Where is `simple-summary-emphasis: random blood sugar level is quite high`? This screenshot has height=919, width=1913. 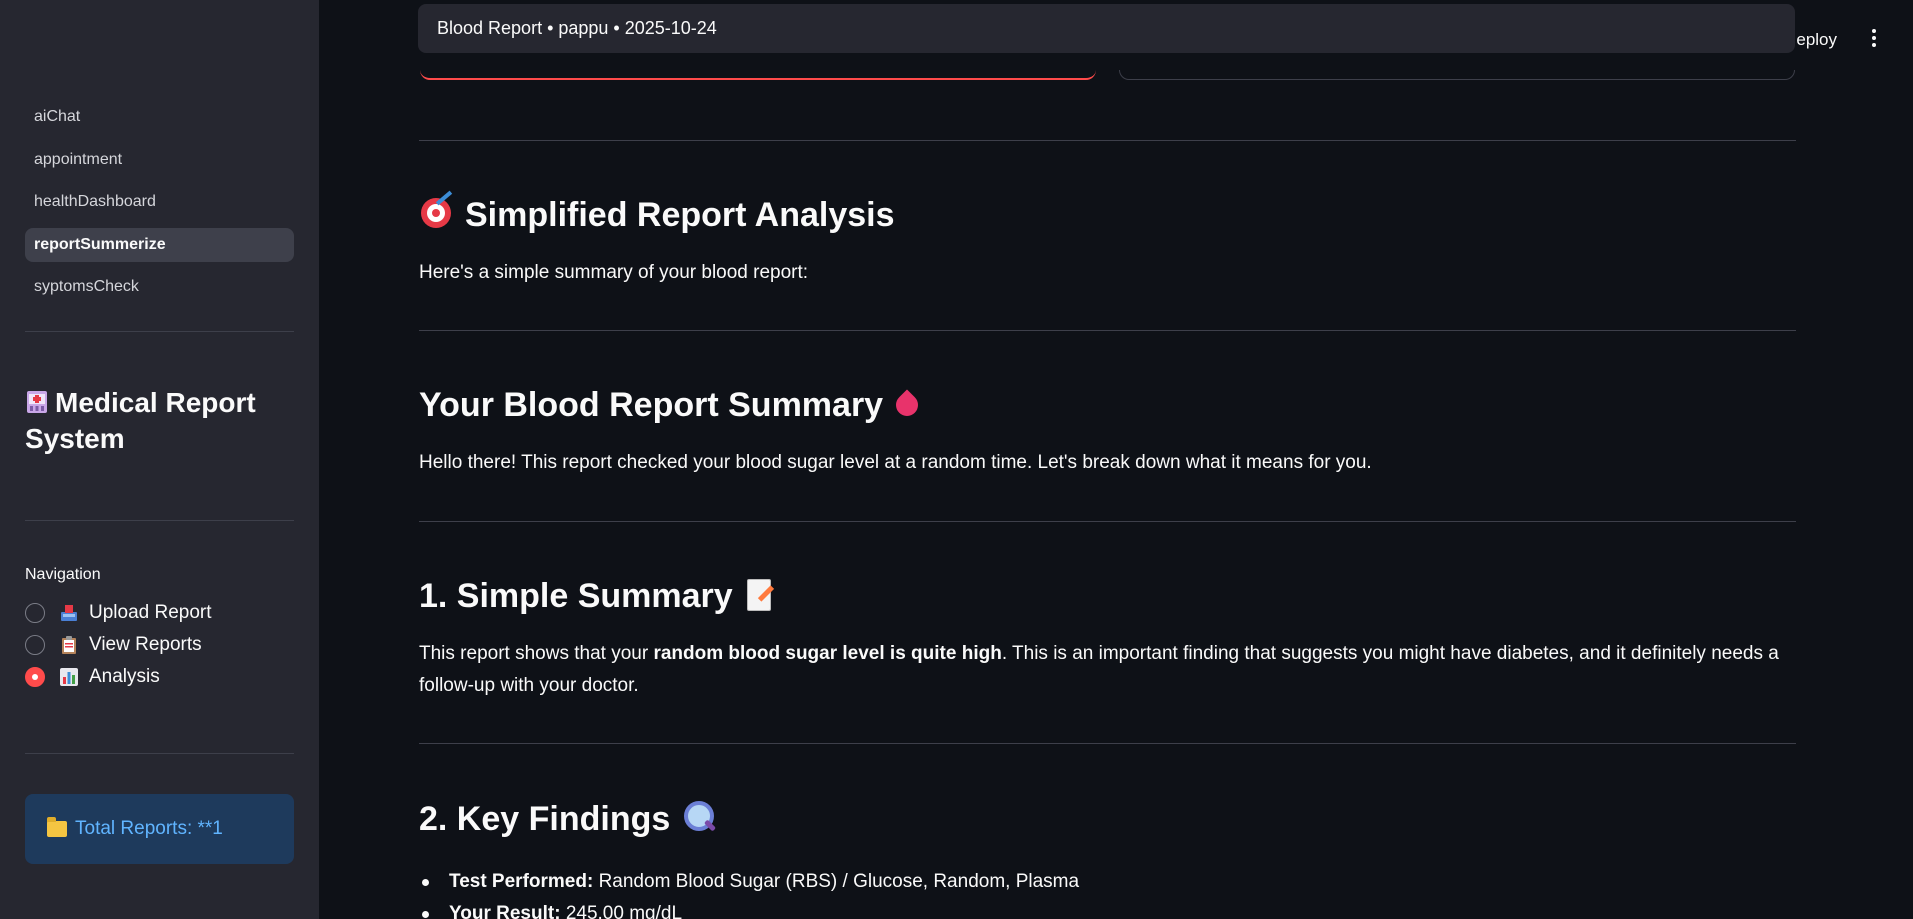 simple-summary-emphasis: random blood sugar level is quite high is located at coordinates (827, 653).